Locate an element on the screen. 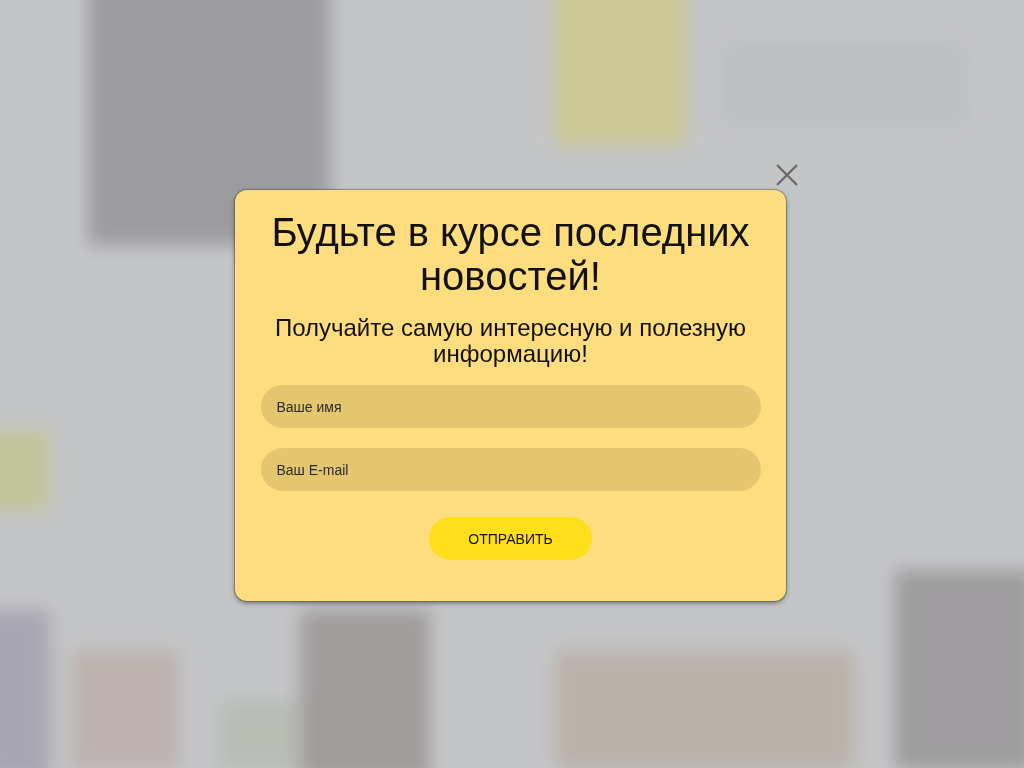 Image resolution: width=1024 pixels, height=768 pixels. popup-title: Будьте в курсе последних новостей! is located at coordinates (510, 254).